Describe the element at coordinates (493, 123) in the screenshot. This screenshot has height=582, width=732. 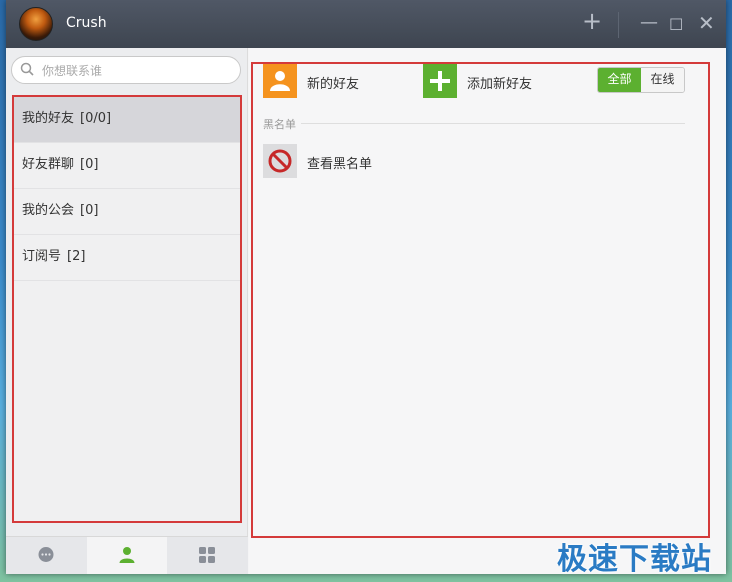
I see `section-divider` at that location.